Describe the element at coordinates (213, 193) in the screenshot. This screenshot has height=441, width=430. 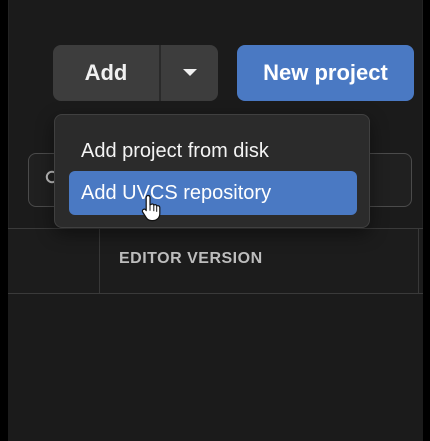
I see `menu-item-add-uvcs-repository: Add UVCS repository` at that location.